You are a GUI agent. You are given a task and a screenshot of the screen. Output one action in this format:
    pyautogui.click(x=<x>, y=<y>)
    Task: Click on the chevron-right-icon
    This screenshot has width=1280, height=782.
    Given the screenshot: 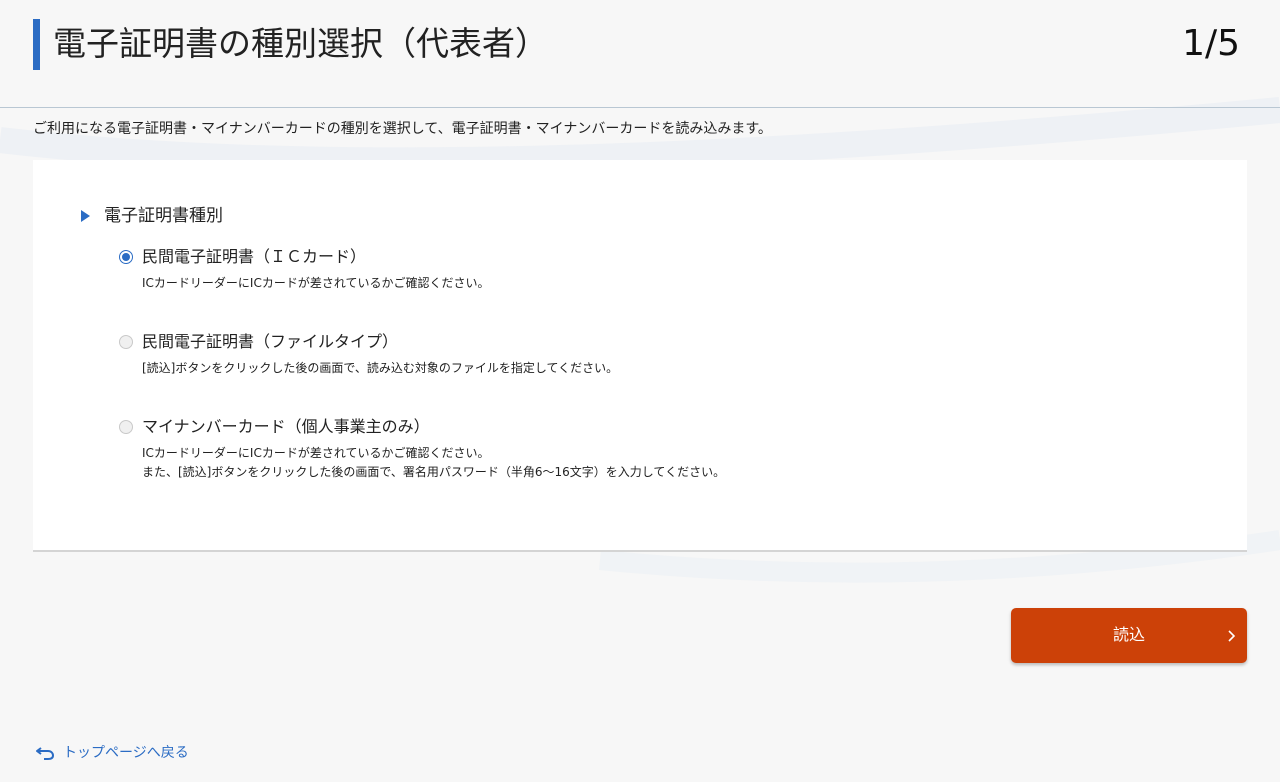 What is the action you would take?
    pyautogui.click(x=1232, y=636)
    